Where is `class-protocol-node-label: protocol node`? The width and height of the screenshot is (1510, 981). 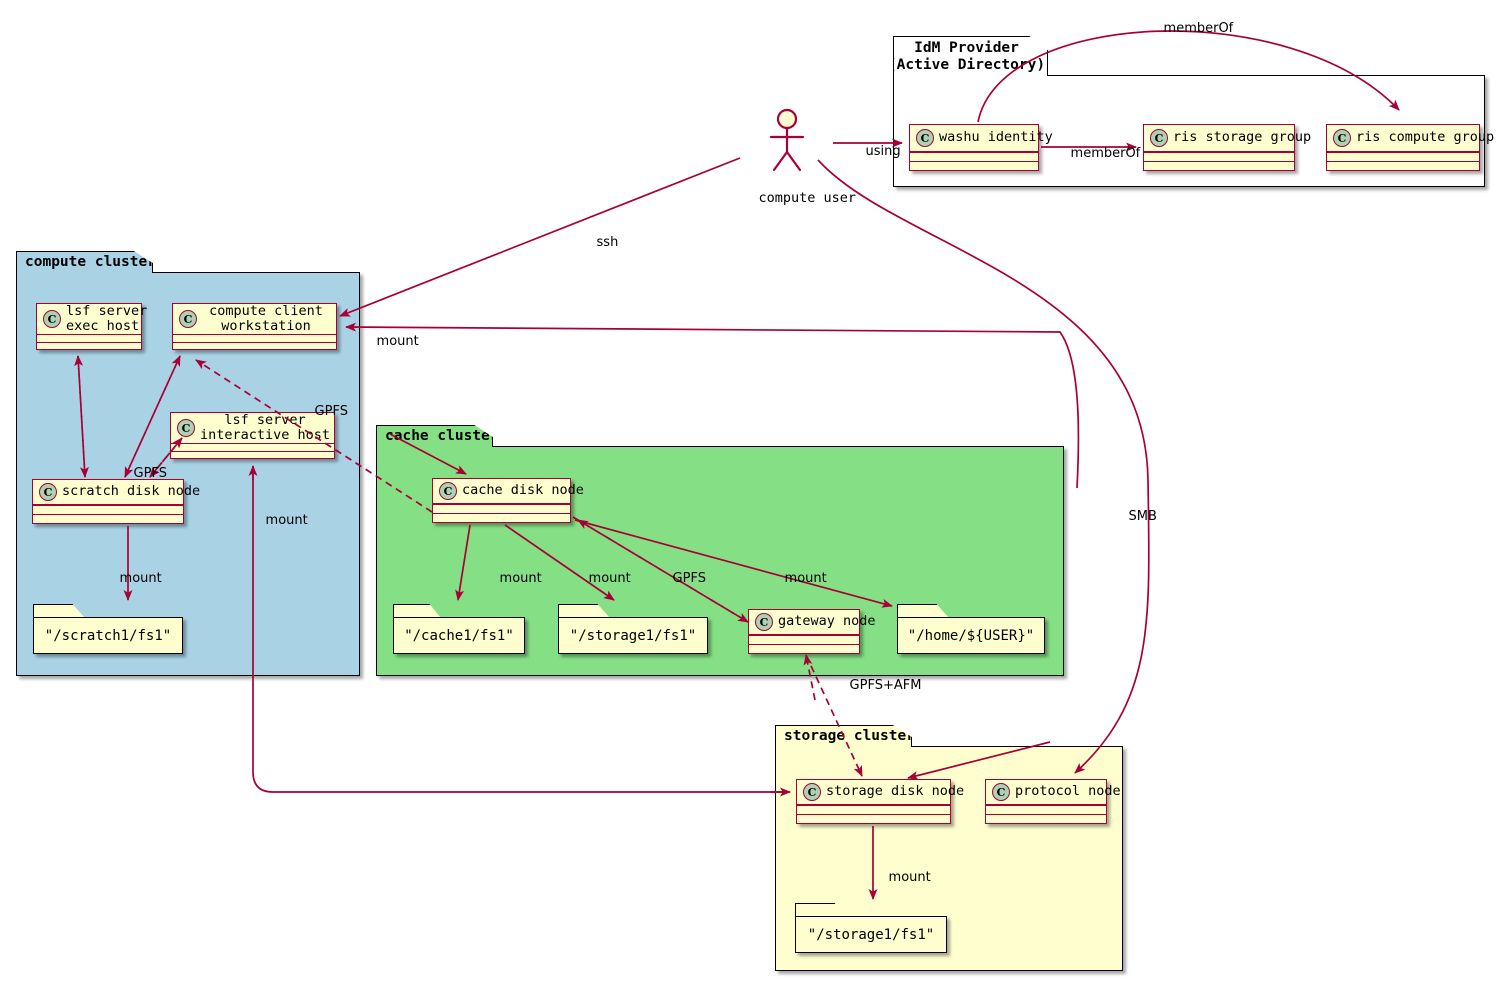 class-protocol-node-label: protocol node is located at coordinates (1068, 791).